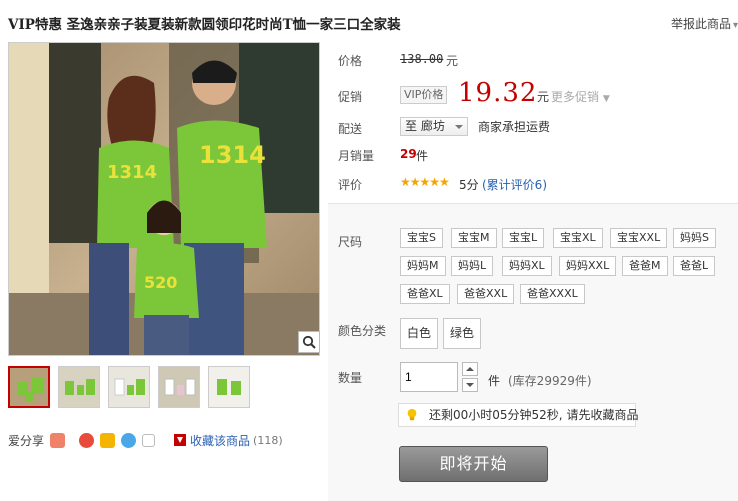 The height and width of the screenshot is (501, 738). Describe the element at coordinates (149, 440) in the screenshot. I see `chevron-down-icon` at that location.